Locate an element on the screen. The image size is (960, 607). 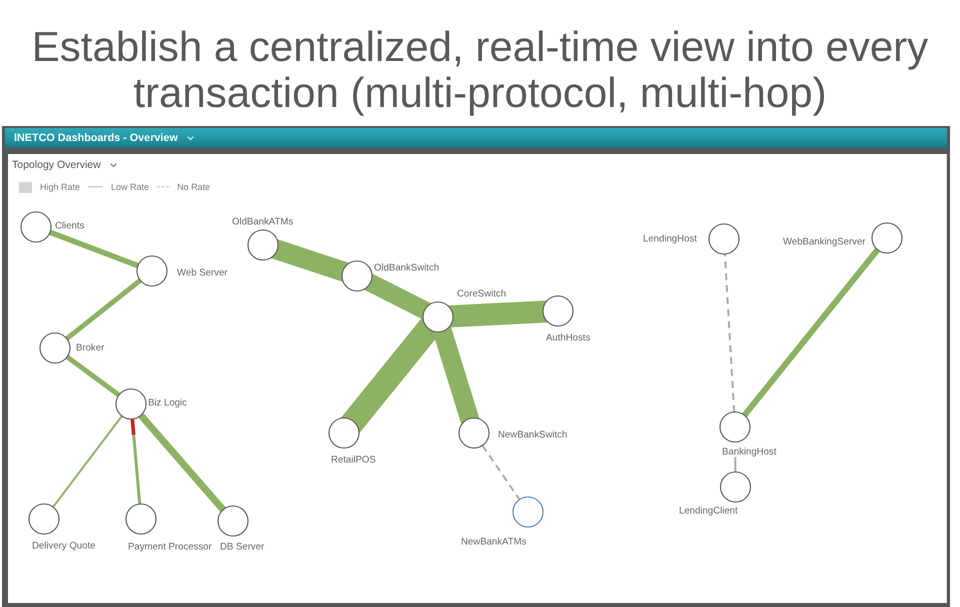
legend-label: High Rate is located at coordinates (60, 187).